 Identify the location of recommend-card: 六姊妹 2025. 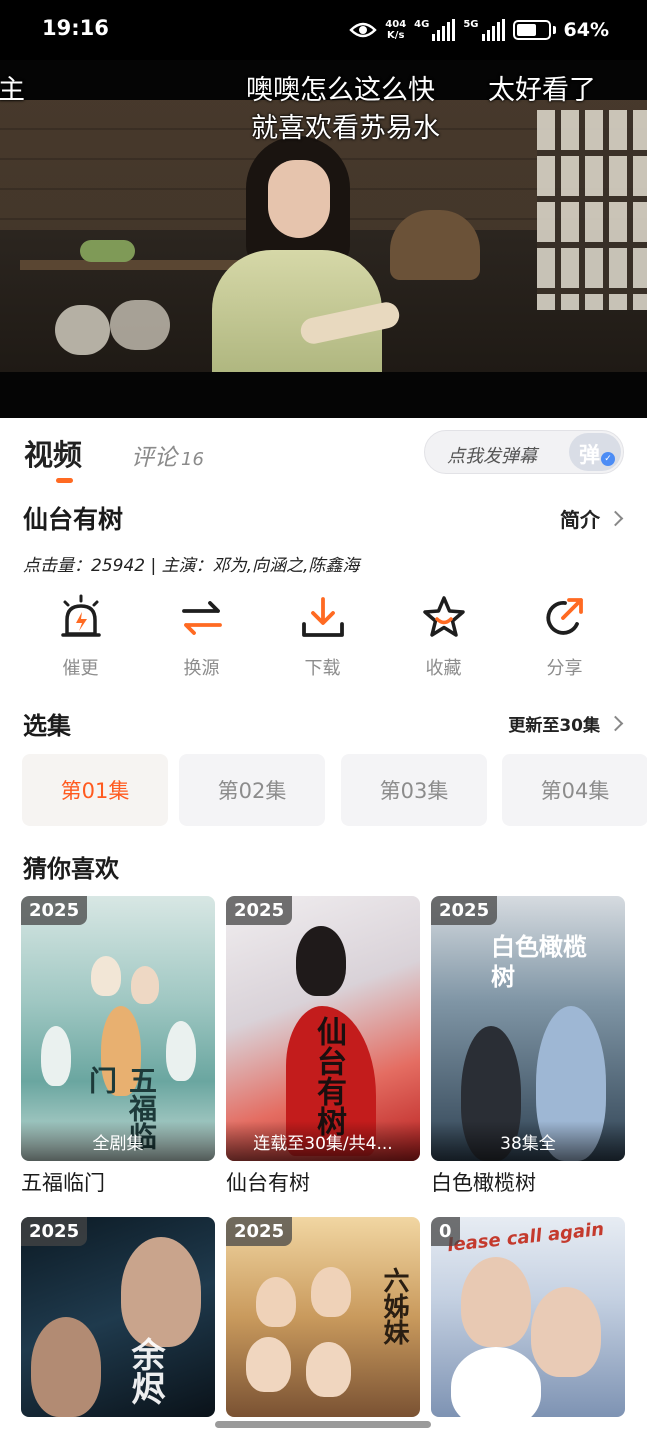
(323, 1317).